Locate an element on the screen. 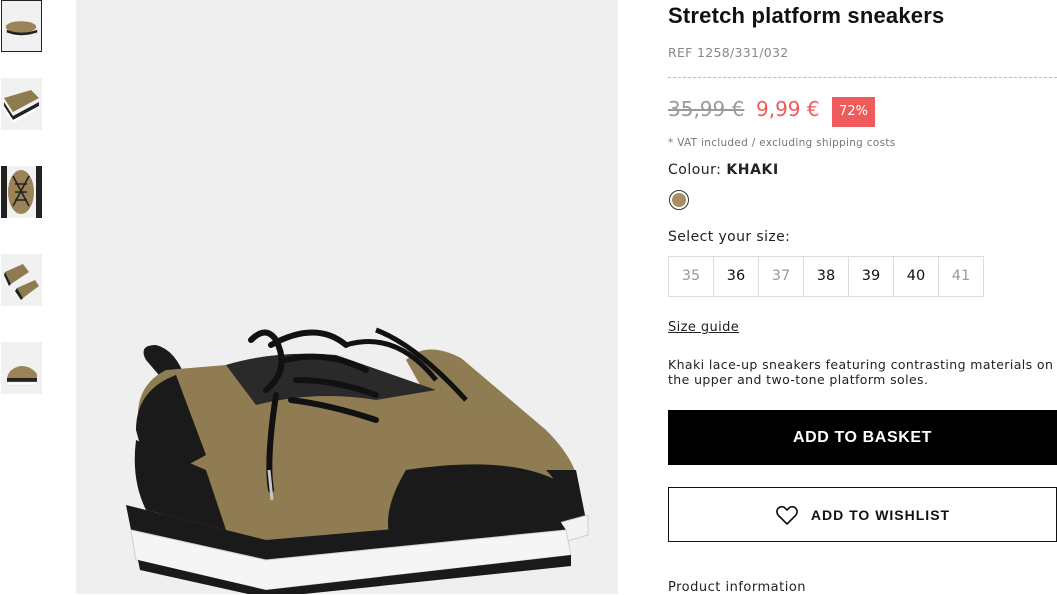 This screenshot has height=595, width=1057. add-to-basket-button: ADD TO BASKET is located at coordinates (862, 437).